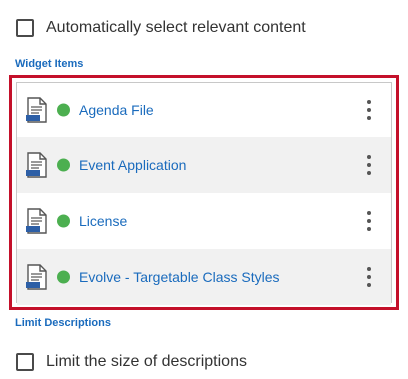 The width and height of the screenshot is (408, 379). Describe the element at coordinates (179, 277) in the screenshot. I see `widget-item-link: Evolve - Targetable Class Styles` at that location.